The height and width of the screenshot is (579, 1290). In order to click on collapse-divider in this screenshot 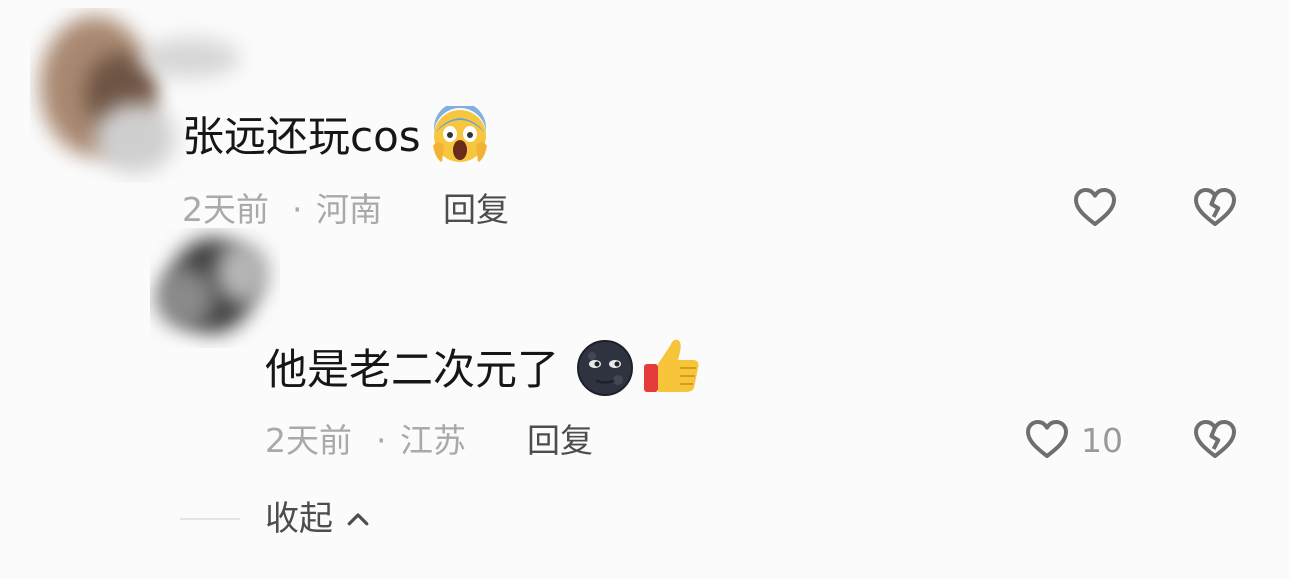, I will do `click(210, 519)`.